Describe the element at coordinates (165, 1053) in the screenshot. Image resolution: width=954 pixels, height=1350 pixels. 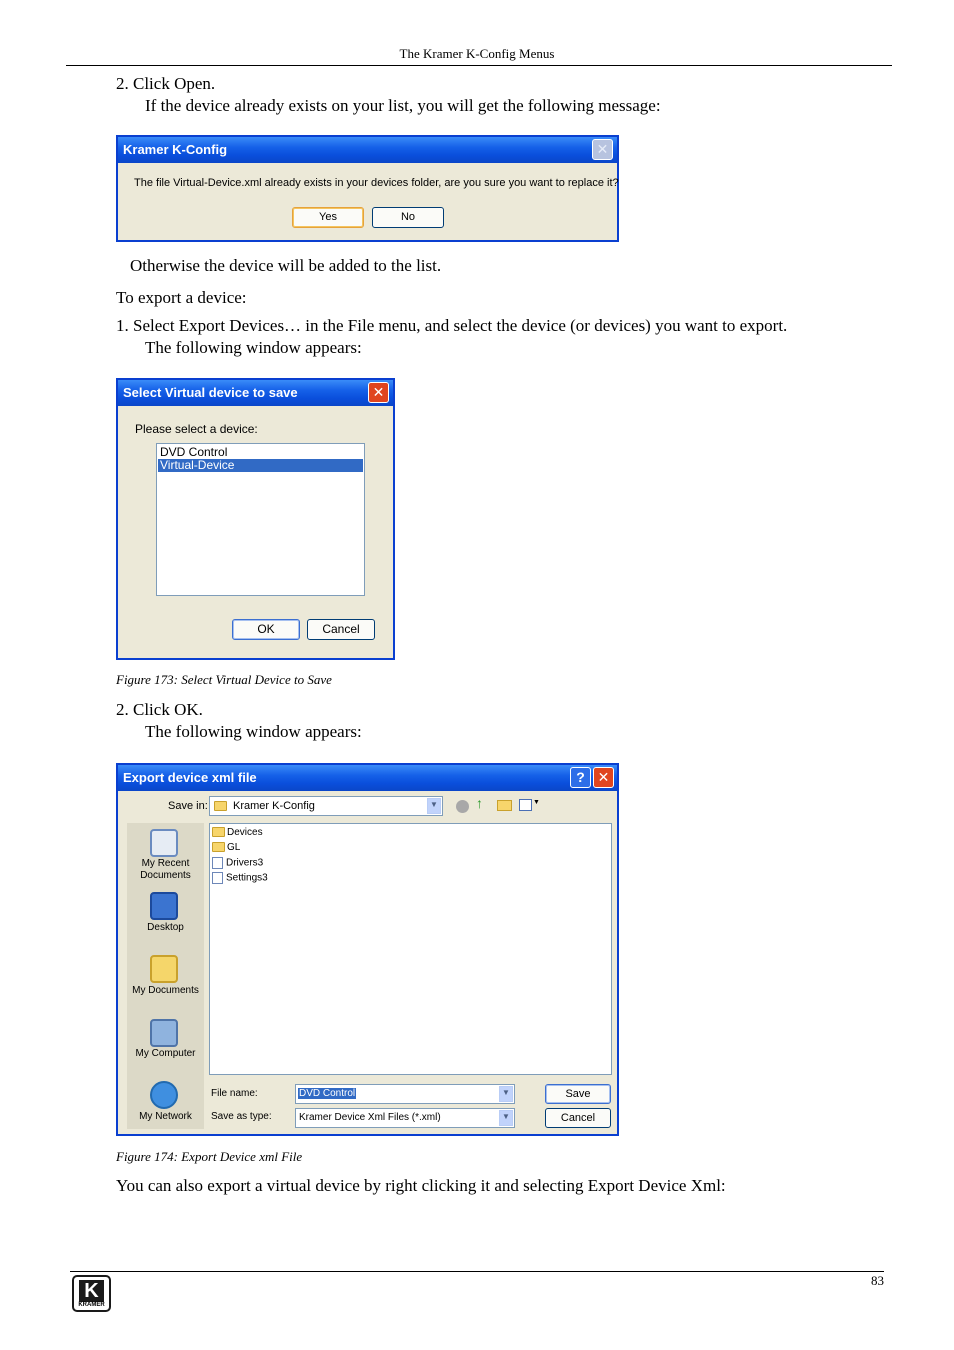
I see `place-my-computer: My Computer` at that location.